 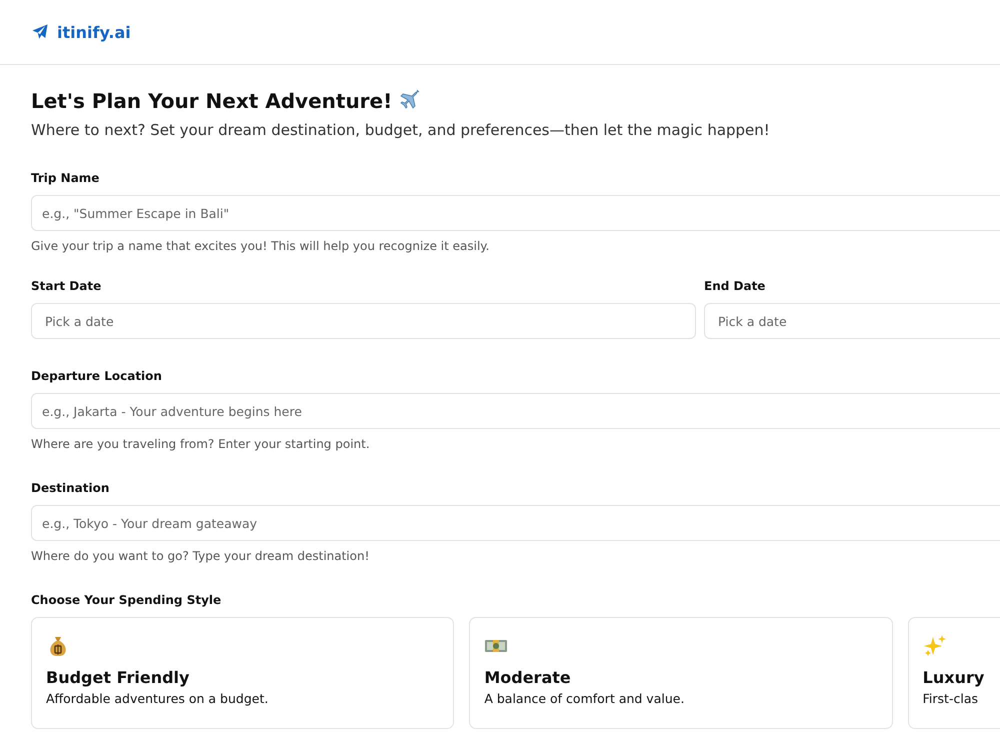 What do you see at coordinates (201, 444) in the screenshot?
I see `field-hint: Where are you traveling from? Enter your starting point.` at bounding box center [201, 444].